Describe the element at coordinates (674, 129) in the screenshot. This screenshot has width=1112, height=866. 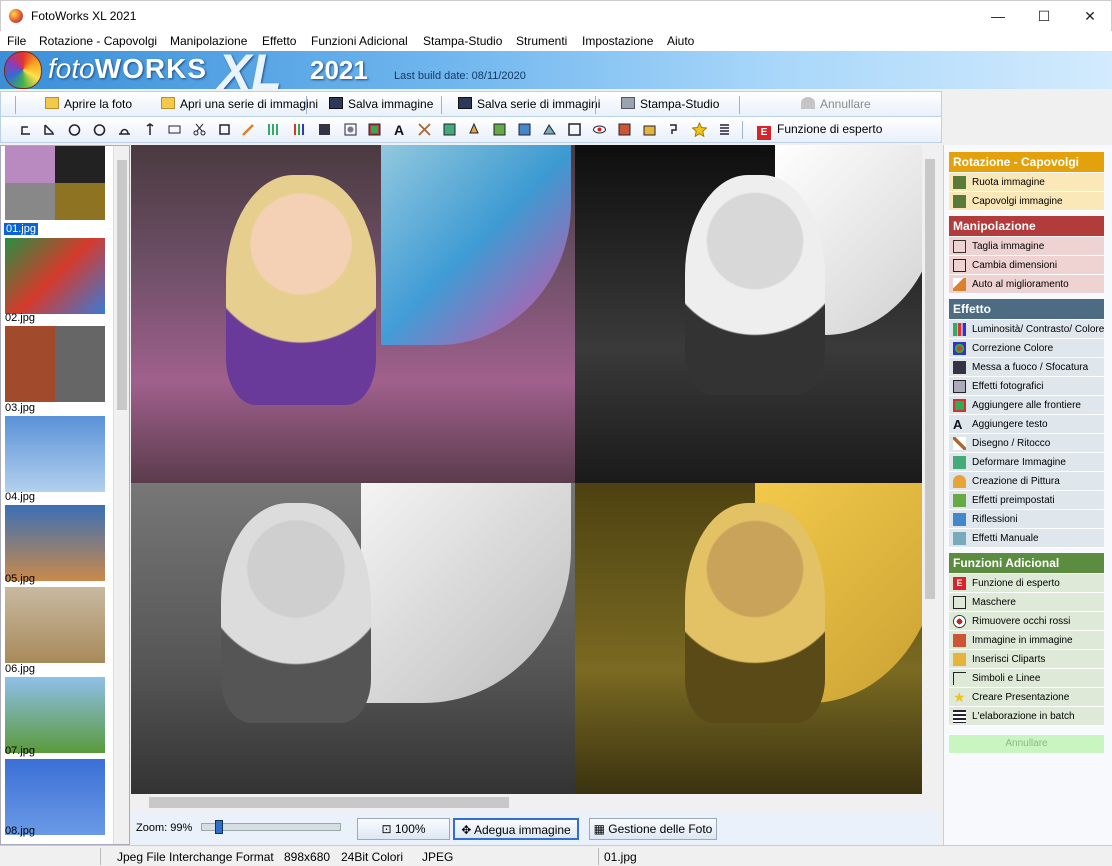
I see `symbols-icon` at that location.